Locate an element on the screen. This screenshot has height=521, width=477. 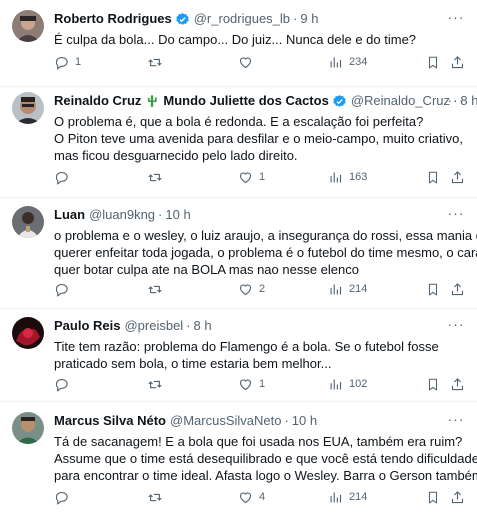
views-button: 102 is located at coordinates (347, 384).